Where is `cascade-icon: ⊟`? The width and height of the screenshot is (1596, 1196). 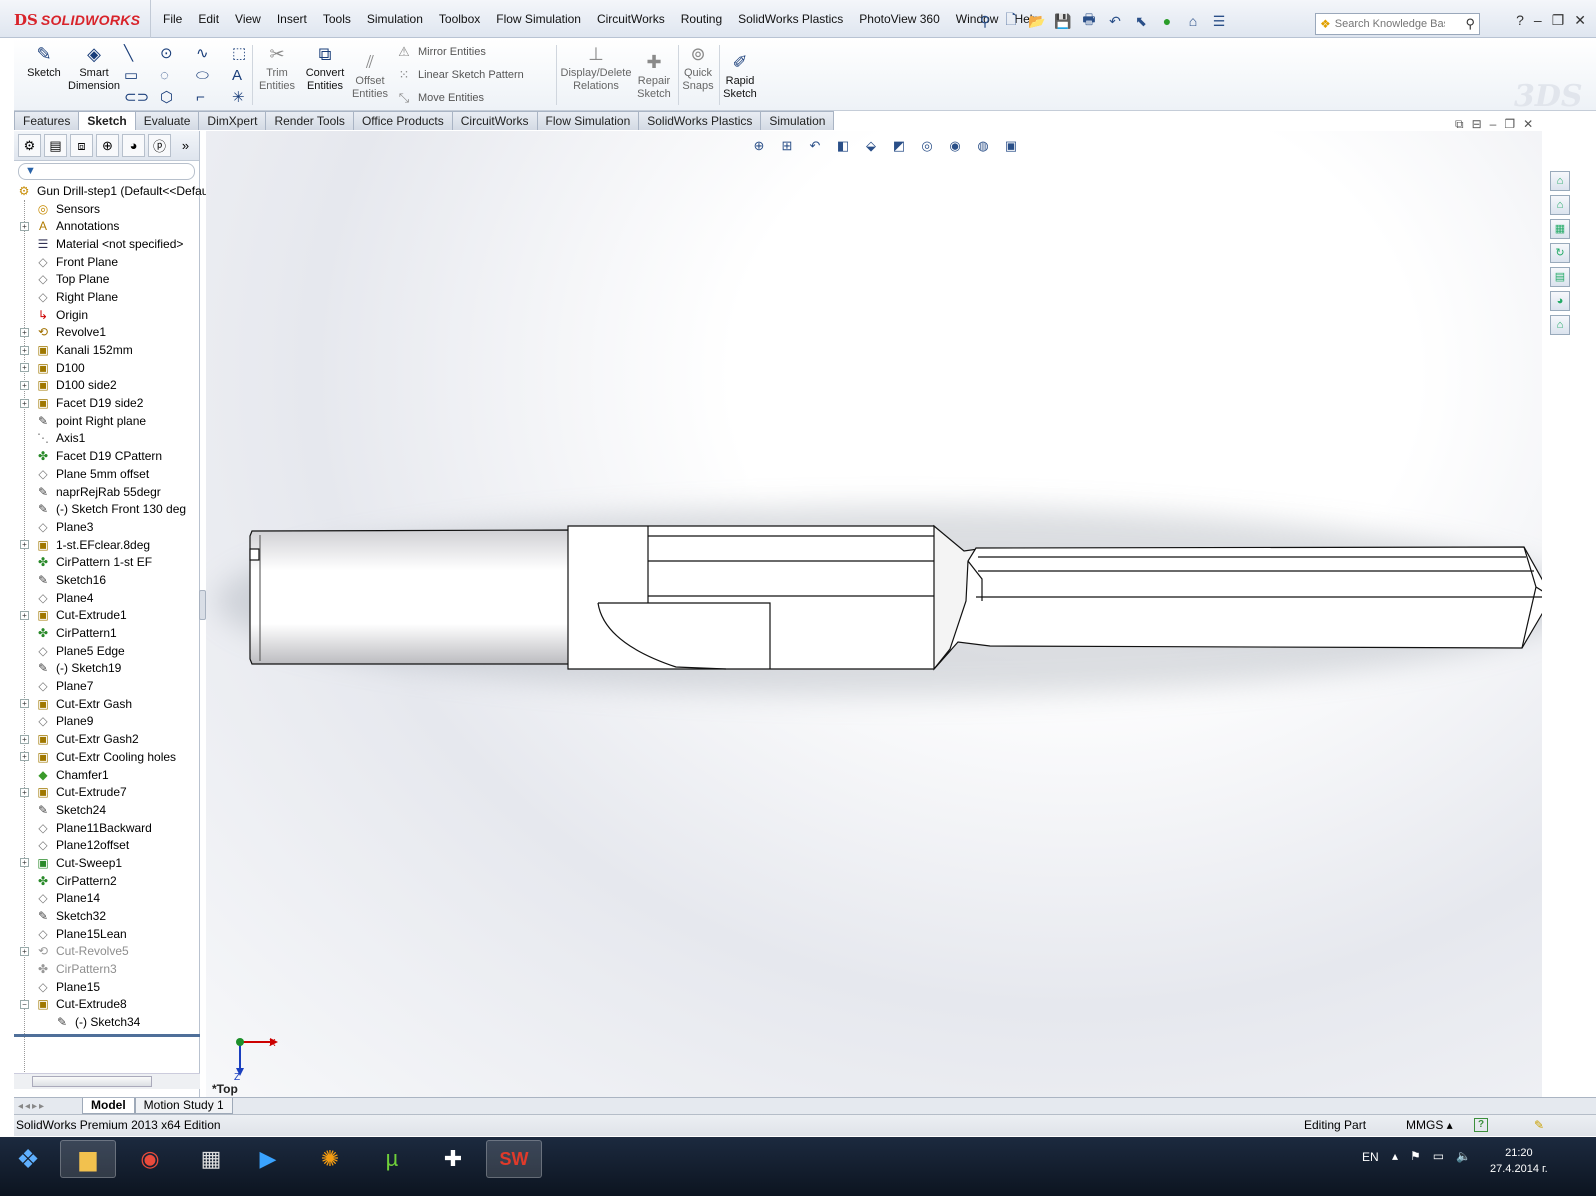
cascade-icon: ⊟ is located at coordinates (1477, 124).